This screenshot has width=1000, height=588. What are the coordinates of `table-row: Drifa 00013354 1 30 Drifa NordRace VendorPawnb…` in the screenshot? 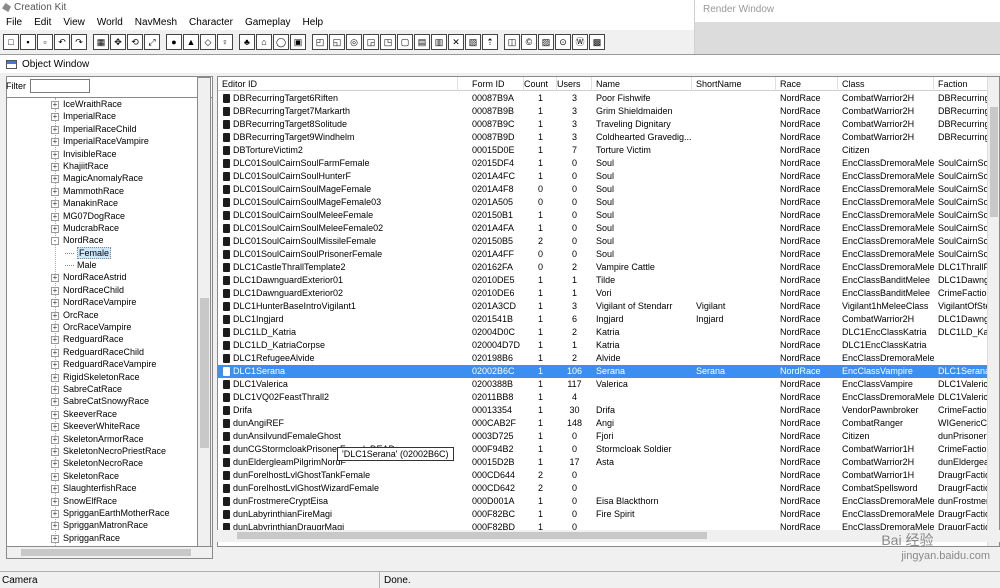 It's located at (608, 410).